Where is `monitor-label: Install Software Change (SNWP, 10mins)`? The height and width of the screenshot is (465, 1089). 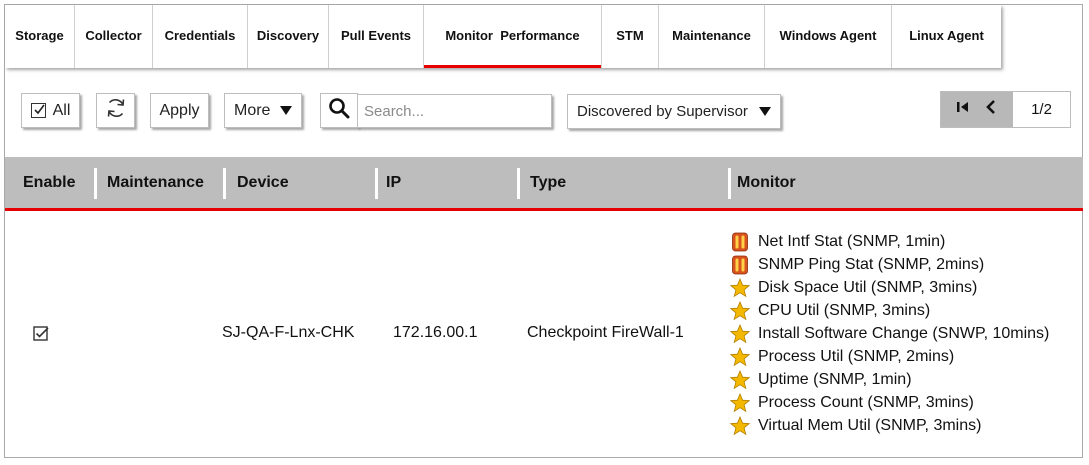 monitor-label: Install Software Change (SNWP, 10mins) is located at coordinates (904, 333).